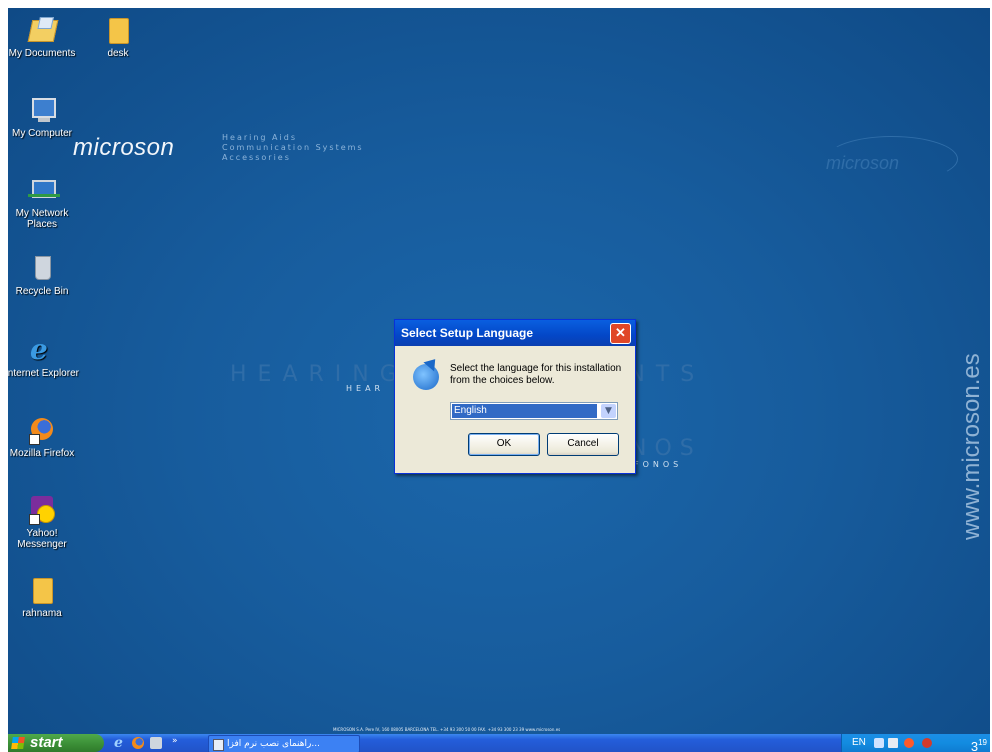 Image resolution: width=992 pixels, height=752 pixels. What do you see at coordinates (259, 137) in the screenshot?
I see `tagline-line: Hearing Aids` at bounding box center [259, 137].